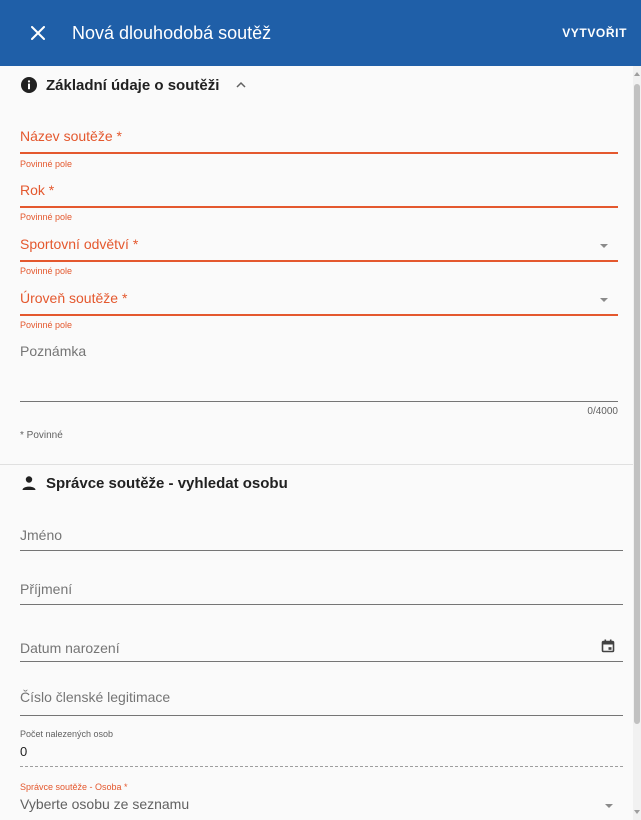  What do you see at coordinates (320, 33) in the screenshot?
I see `dialog-header: Nová dlouhodobá soutěž VYTVOŘIT` at bounding box center [320, 33].